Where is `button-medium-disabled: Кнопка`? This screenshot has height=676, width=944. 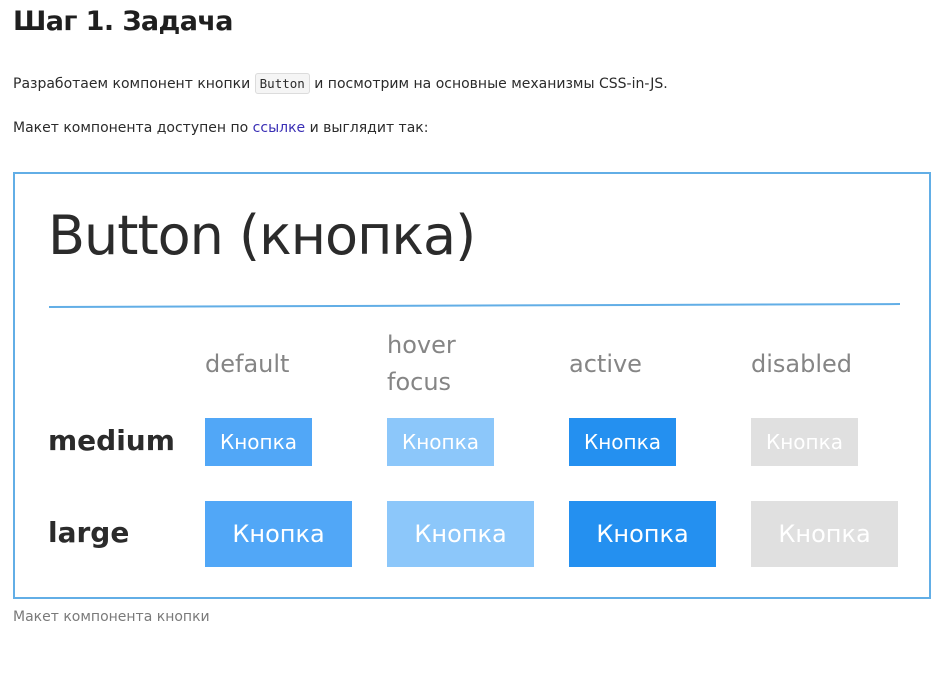 button-medium-disabled: Кнопка is located at coordinates (804, 442).